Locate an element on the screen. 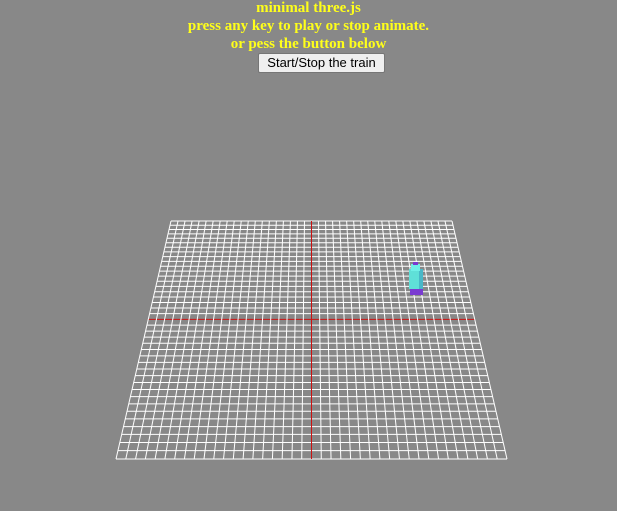 This screenshot has width=617, height=511. train-cab is located at coordinates (415, 267).